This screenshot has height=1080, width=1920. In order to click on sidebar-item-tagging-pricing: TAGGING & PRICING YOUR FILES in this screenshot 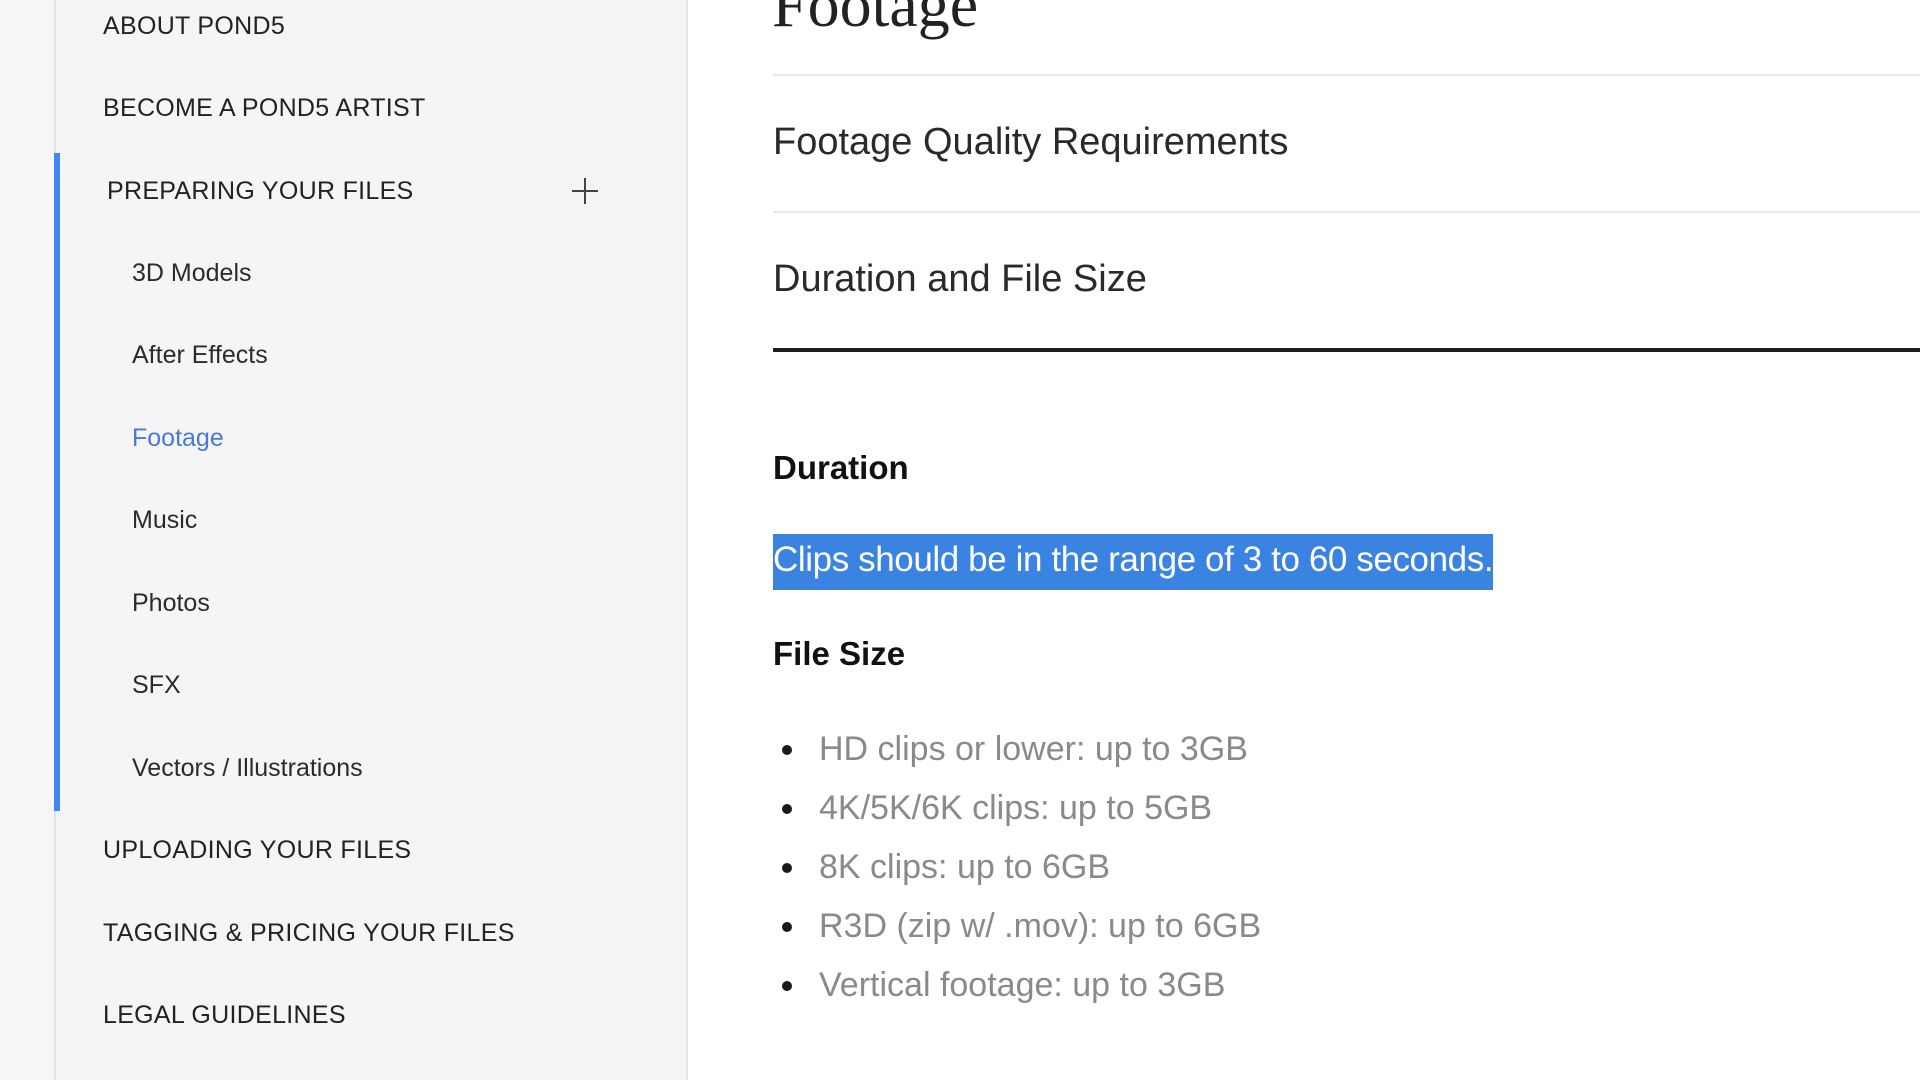, I will do `click(309, 933)`.